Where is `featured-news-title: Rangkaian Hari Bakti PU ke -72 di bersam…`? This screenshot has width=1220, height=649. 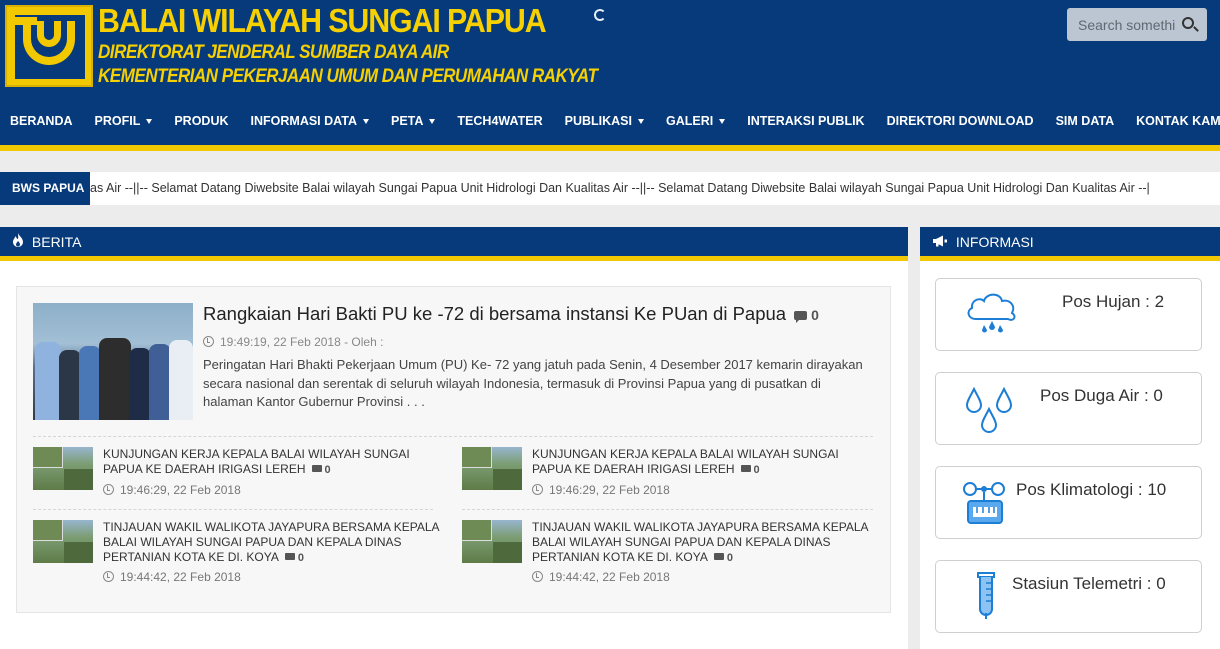
featured-news-title: Rangkaian Hari Bakti PU ke -72 di bersam… is located at coordinates (511, 314).